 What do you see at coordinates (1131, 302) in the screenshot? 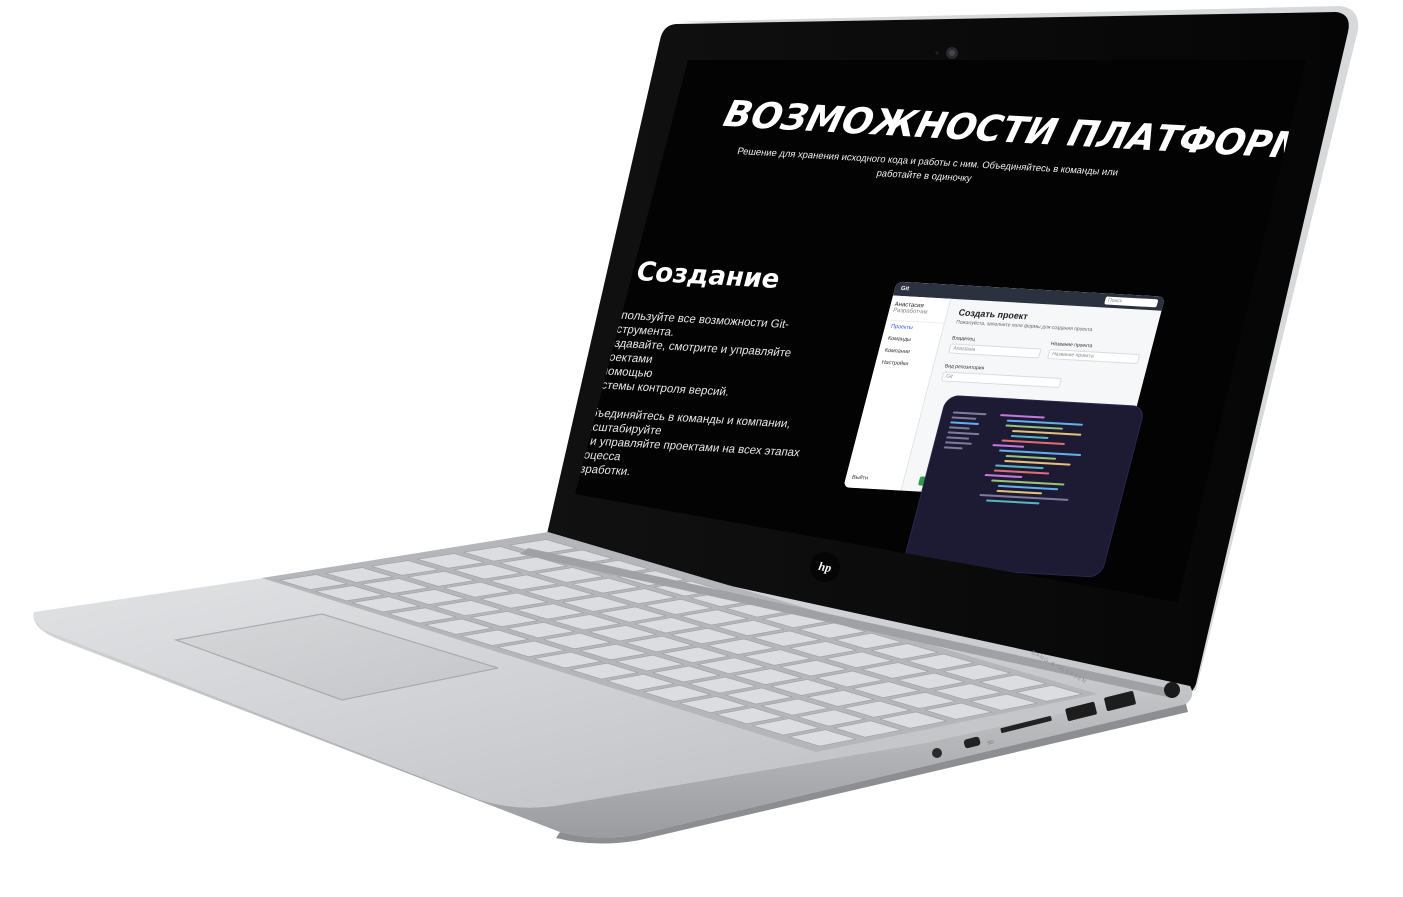
I see `search-input: Поиск` at bounding box center [1131, 302].